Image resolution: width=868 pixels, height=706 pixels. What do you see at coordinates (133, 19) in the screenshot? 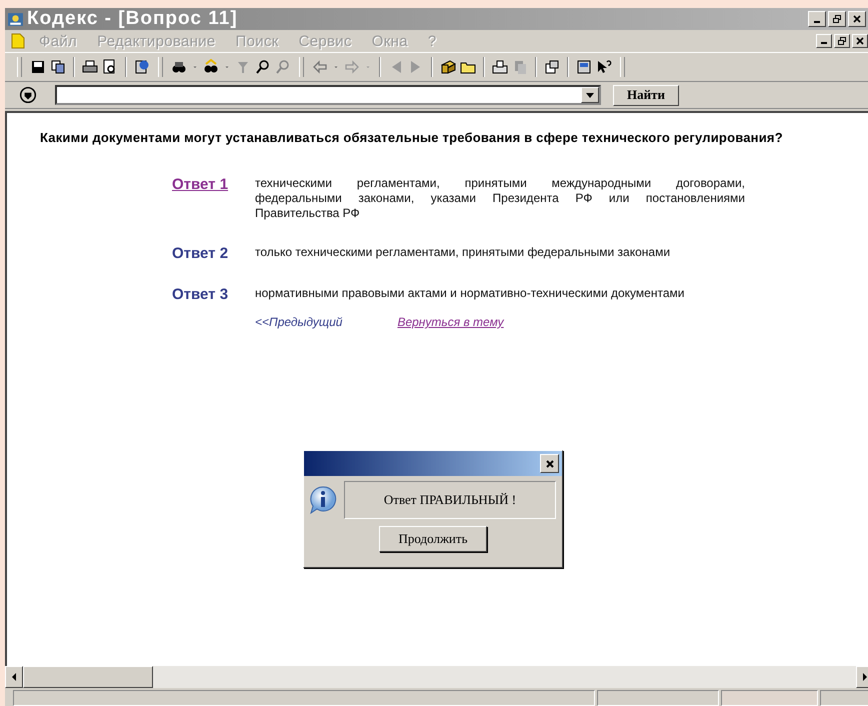
I see `window-title: Кодекс - [Вопрос 11]` at bounding box center [133, 19].